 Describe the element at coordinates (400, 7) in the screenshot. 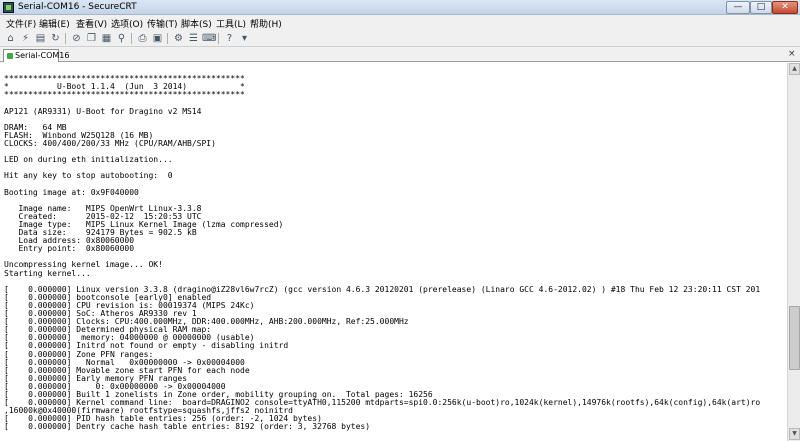

I see `title-bar: Serial-COM16 - SecureCRT — □ ✕` at that location.